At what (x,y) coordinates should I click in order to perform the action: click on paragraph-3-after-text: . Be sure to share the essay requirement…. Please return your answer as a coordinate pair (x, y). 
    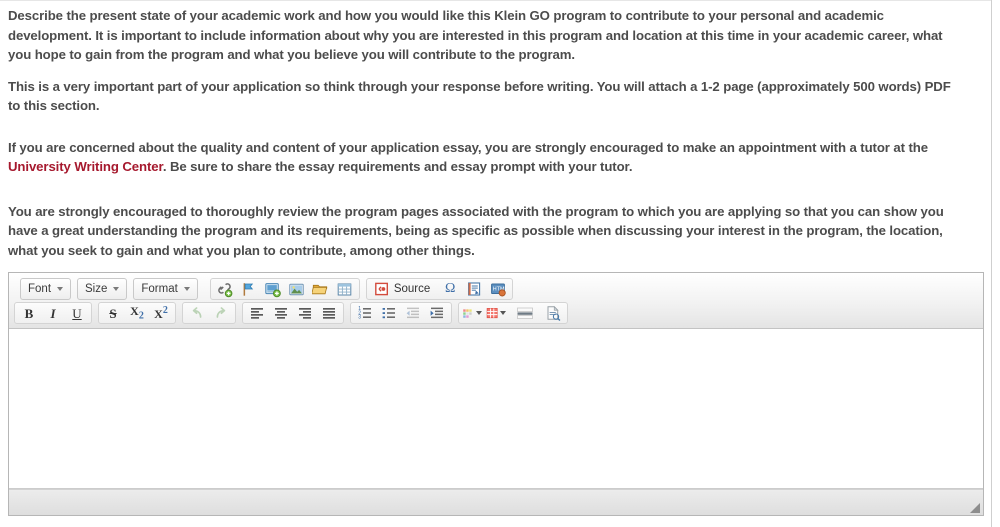
    Looking at the image, I should click on (397, 166).